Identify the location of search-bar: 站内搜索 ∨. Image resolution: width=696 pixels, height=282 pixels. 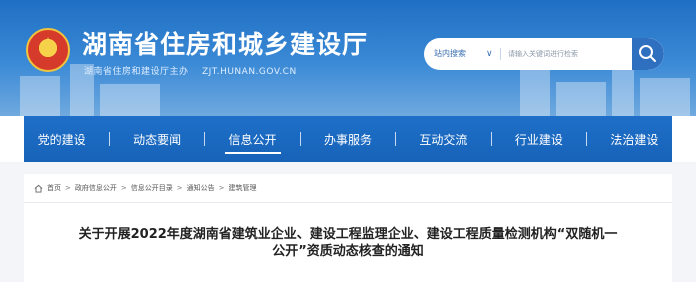
(544, 54).